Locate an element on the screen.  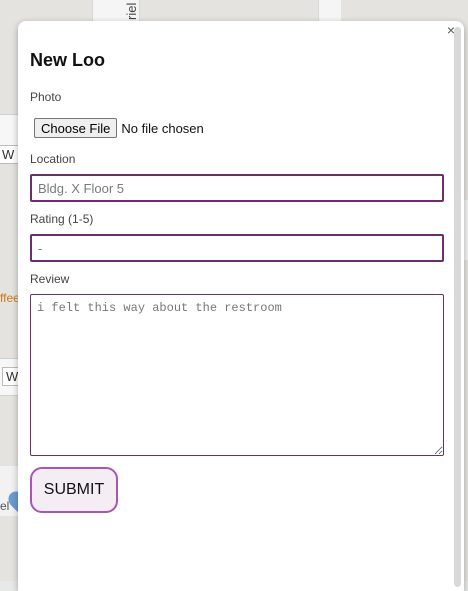
photo-file-input: Choose File No file chosen is located at coordinates (119, 128).